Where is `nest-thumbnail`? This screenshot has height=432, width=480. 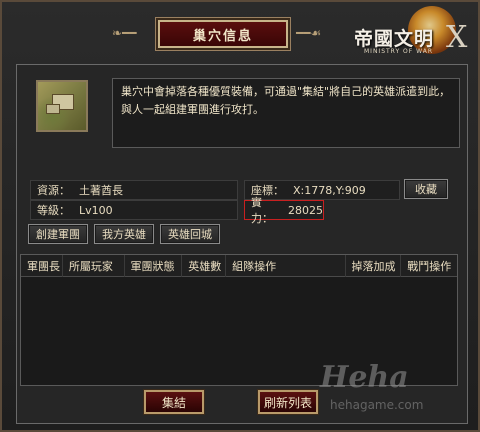 nest-thumbnail is located at coordinates (62, 106).